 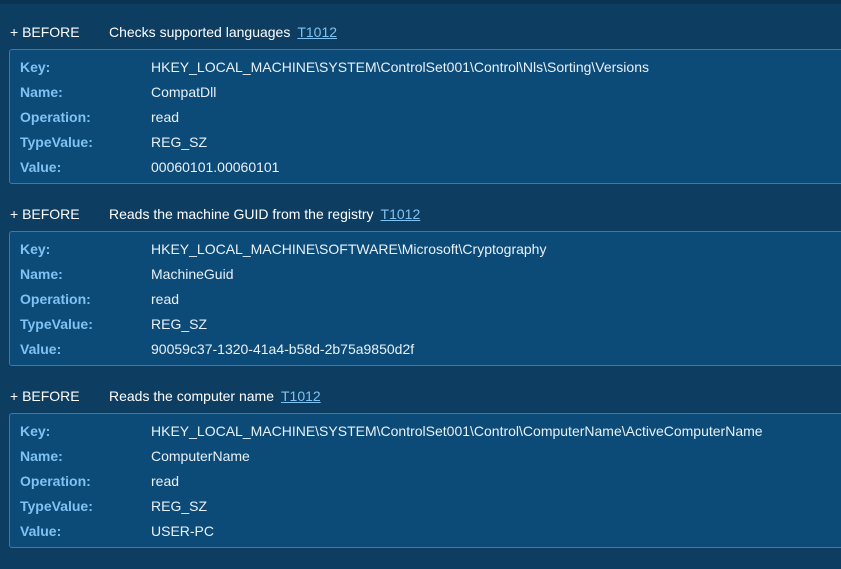 I want to click on description-text: Reads the machine GUID from the registry, so click(x=241, y=214).